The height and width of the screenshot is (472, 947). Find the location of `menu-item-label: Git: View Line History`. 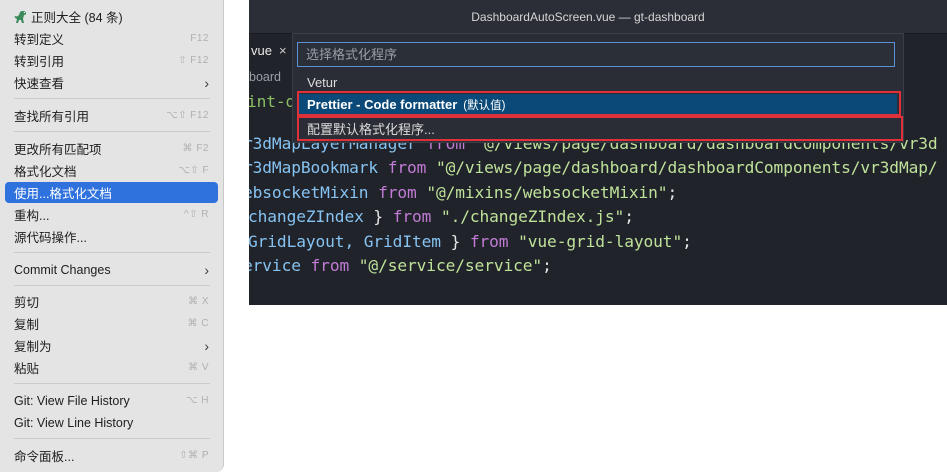

menu-item-label: Git: View Line History is located at coordinates (74, 422).